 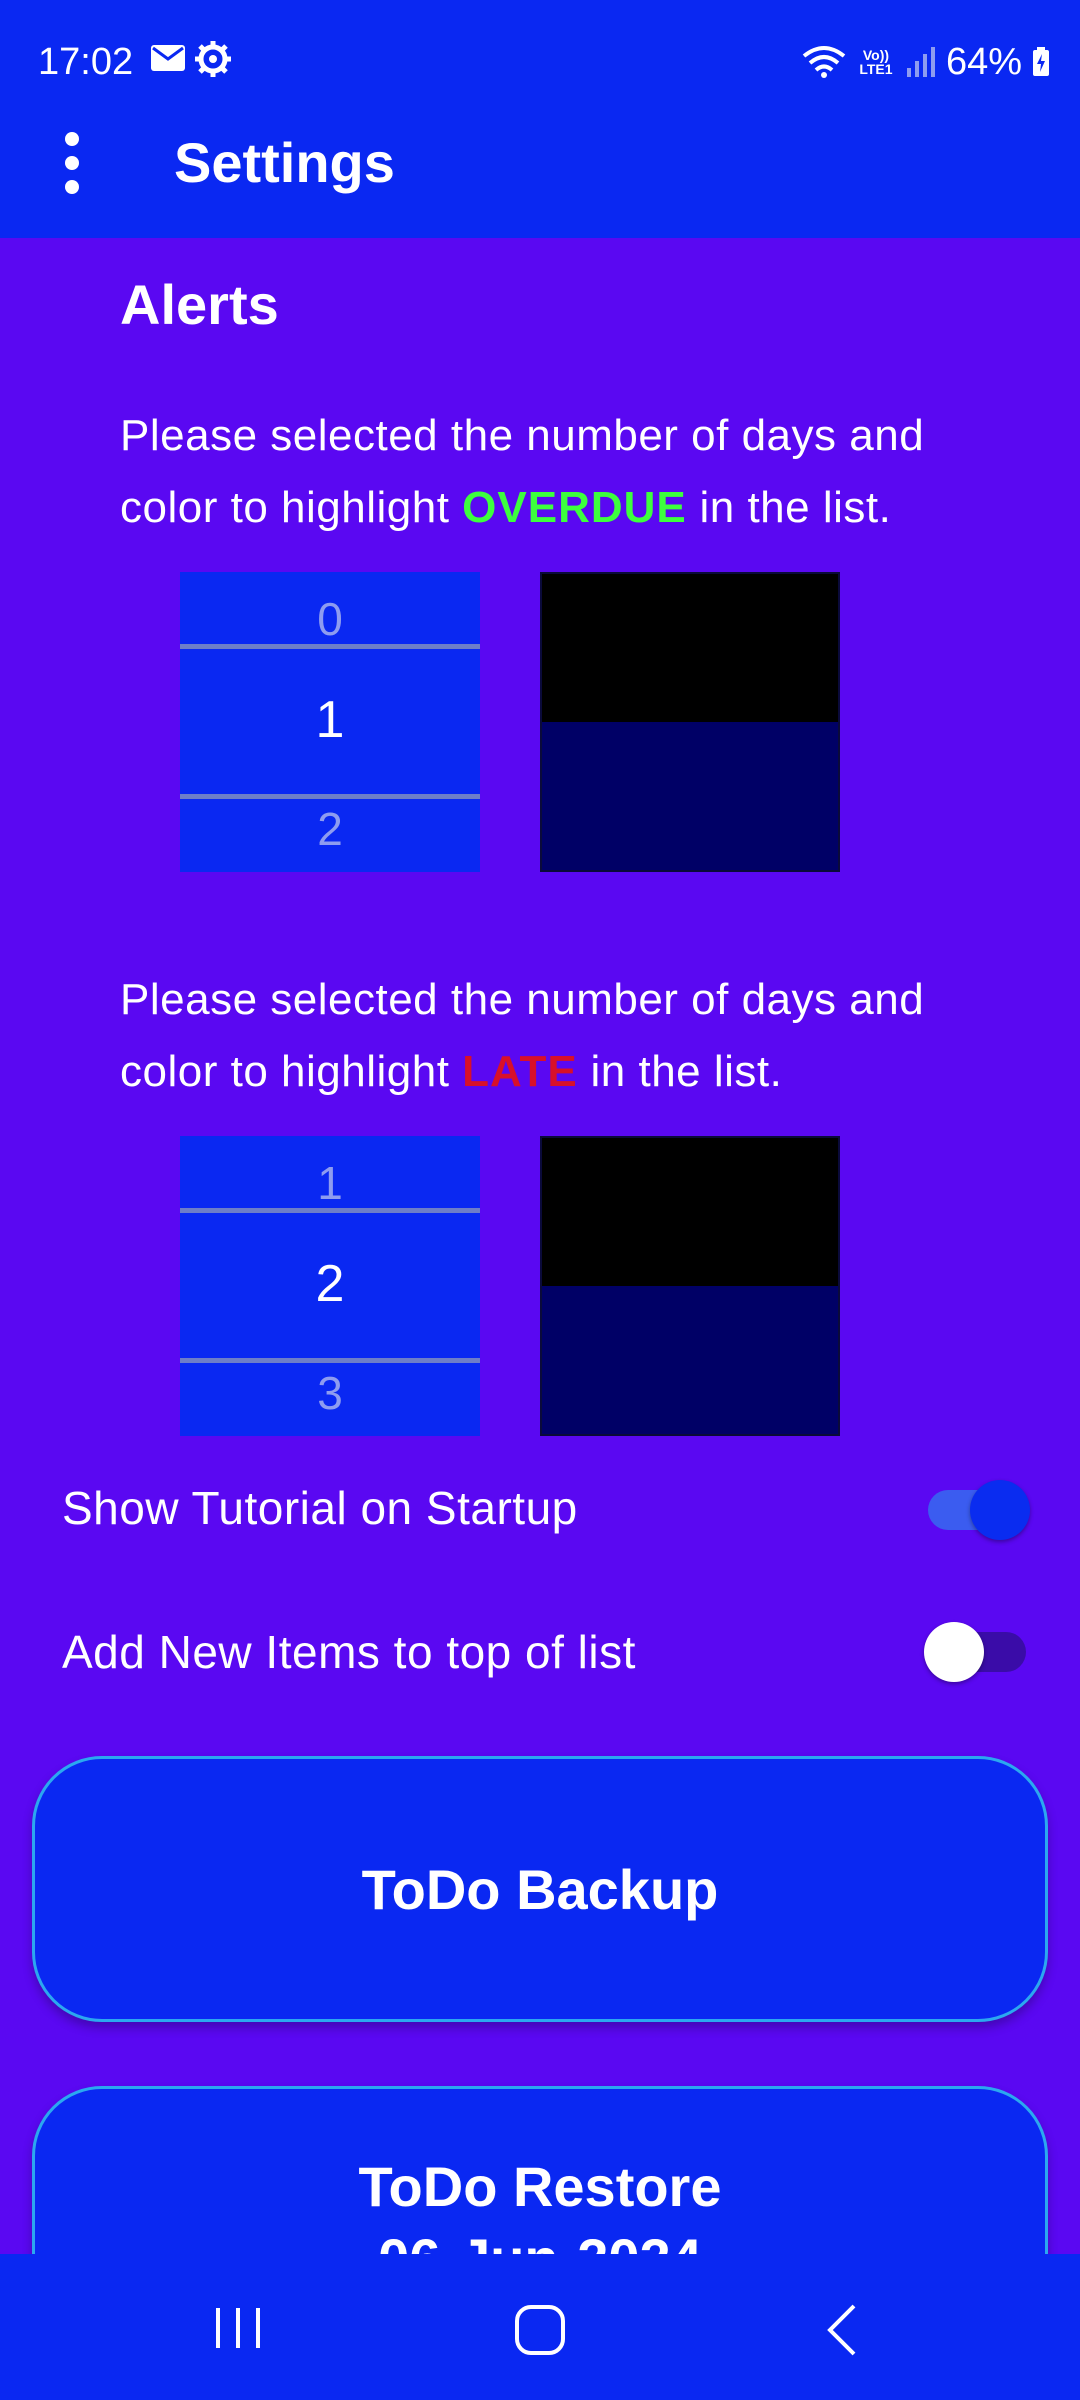 I want to click on home-icon, so click(x=540, y=2330).